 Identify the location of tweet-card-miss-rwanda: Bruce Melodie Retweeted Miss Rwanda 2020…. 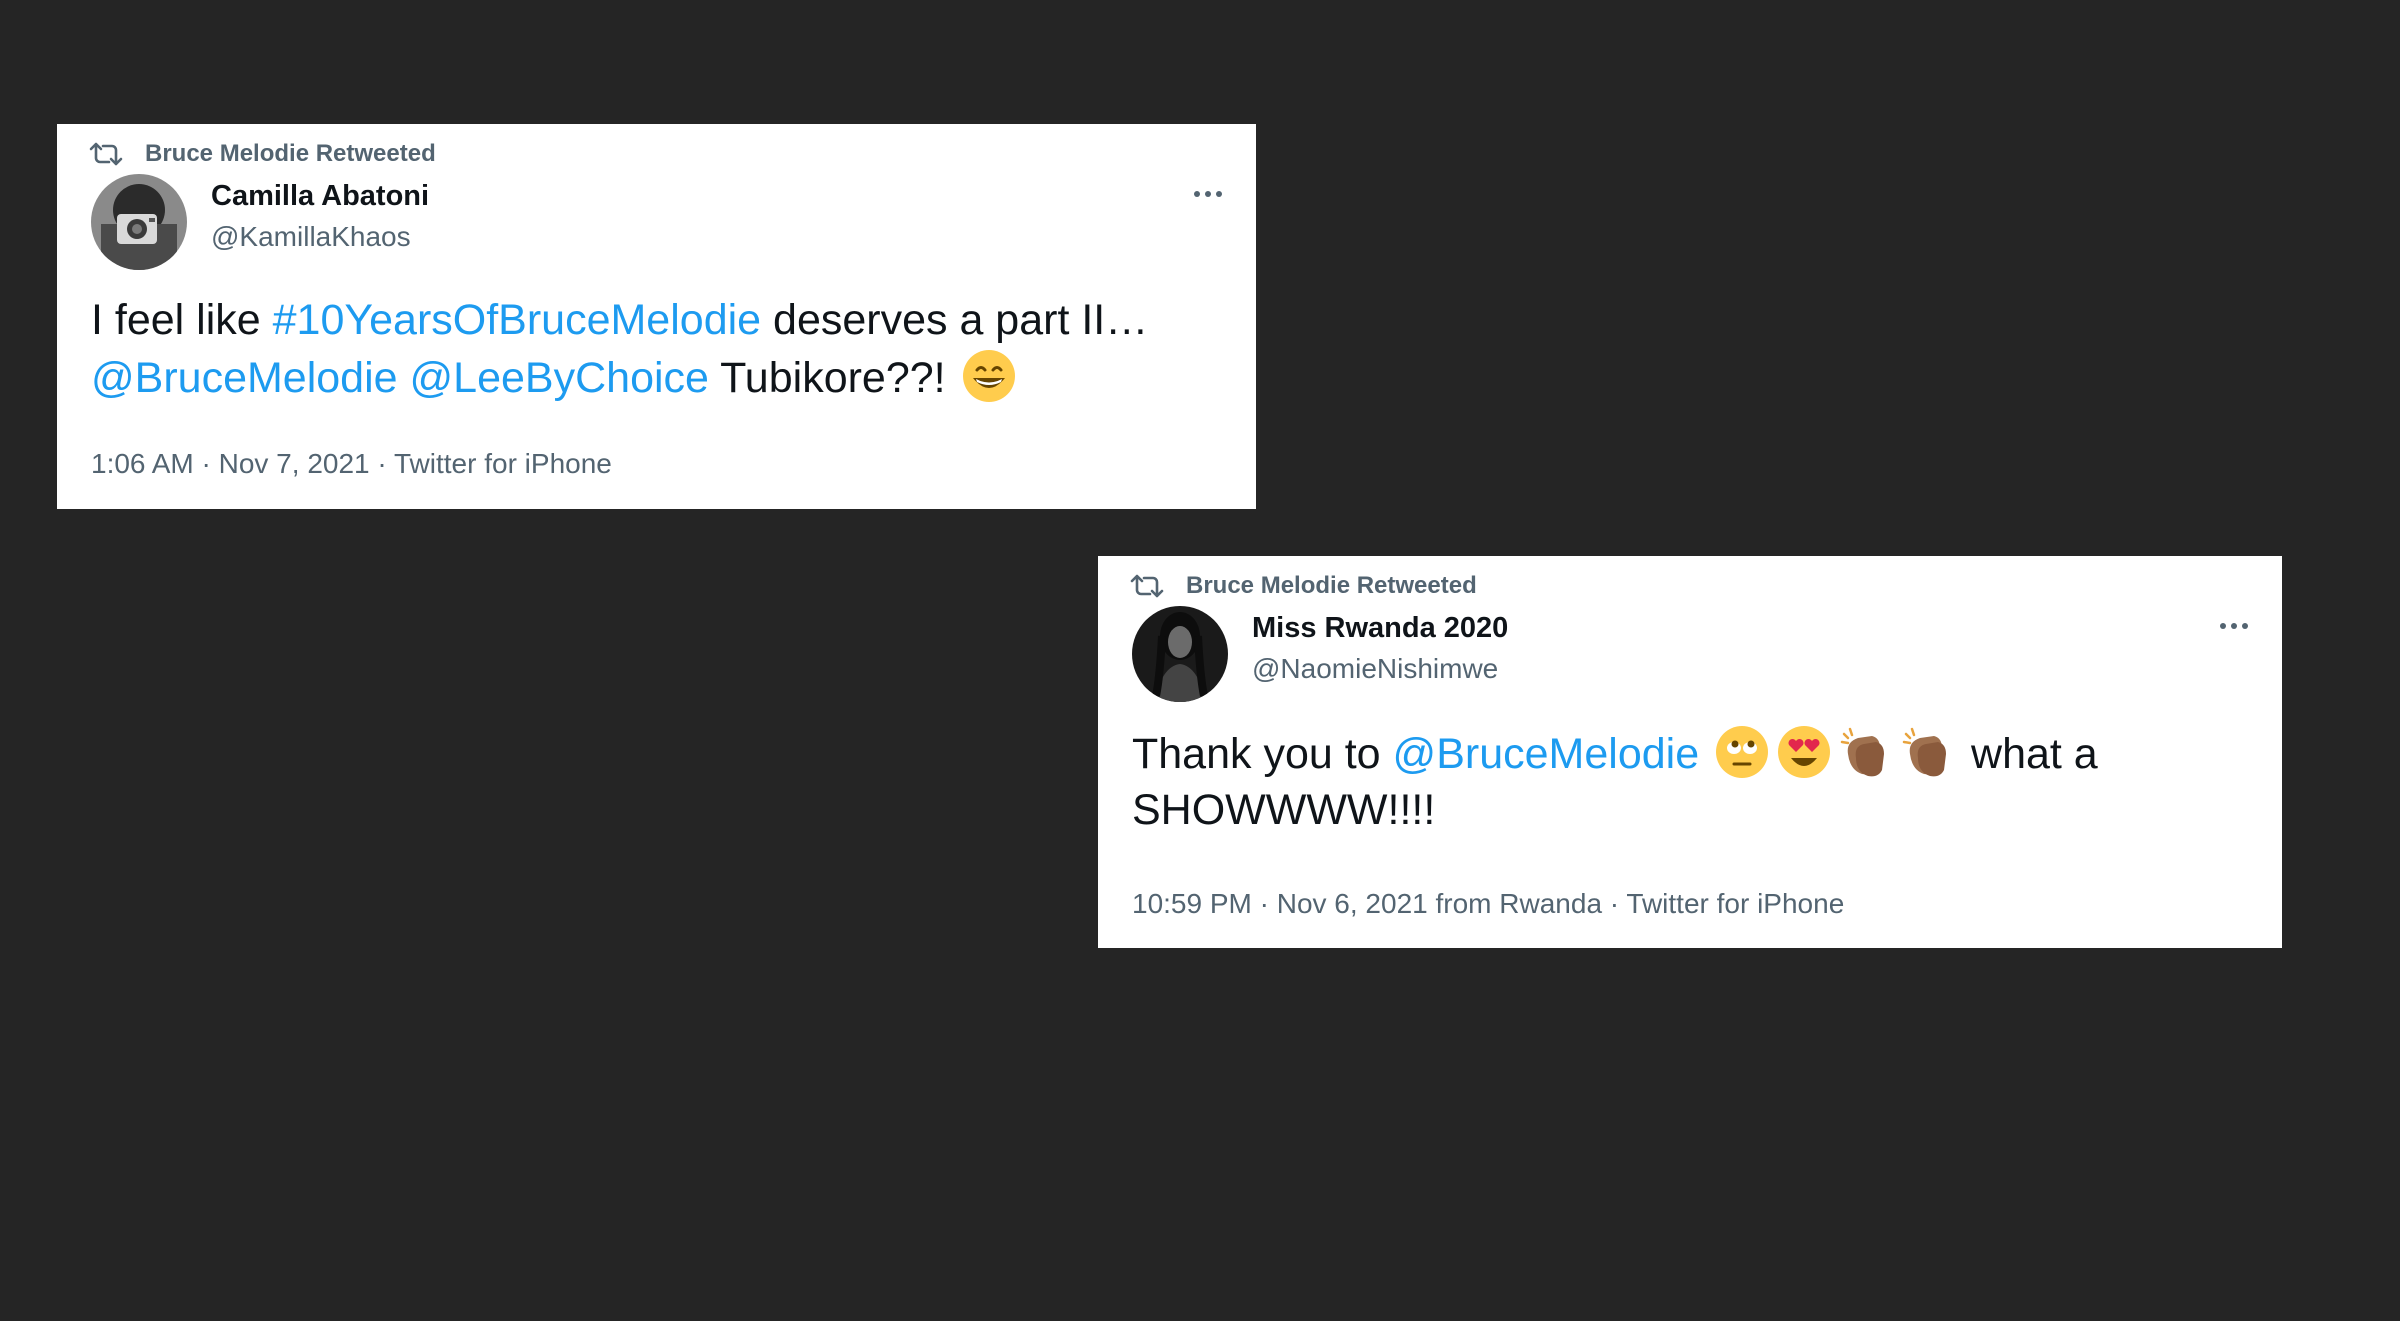
(1690, 752).